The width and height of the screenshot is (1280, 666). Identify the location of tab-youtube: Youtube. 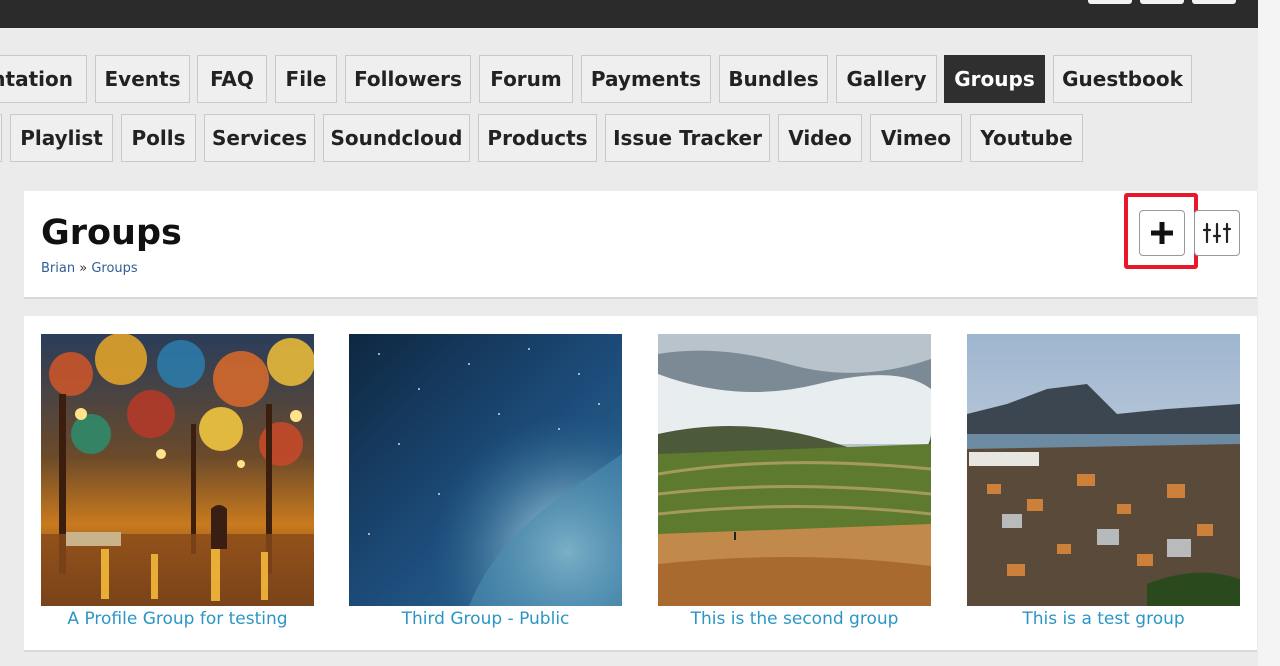
(1026, 138).